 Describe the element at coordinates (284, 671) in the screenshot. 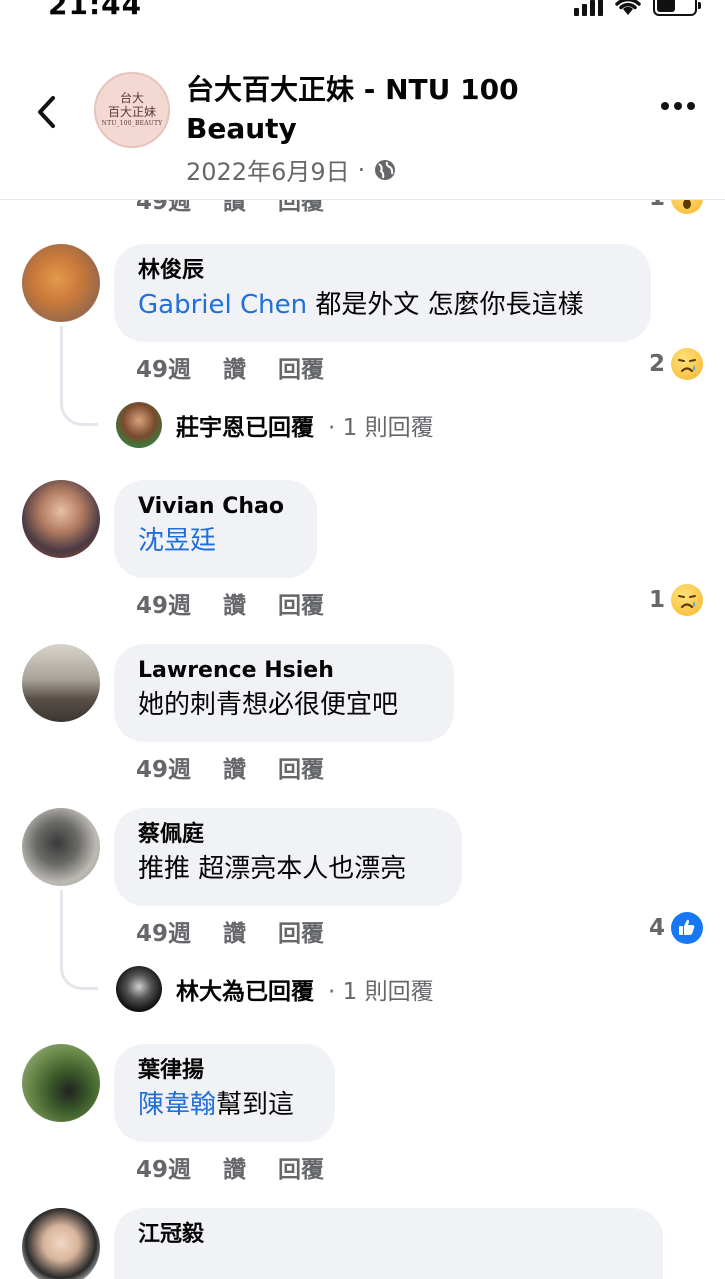

I see `comment-author: Lawrence Hsieh` at that location.